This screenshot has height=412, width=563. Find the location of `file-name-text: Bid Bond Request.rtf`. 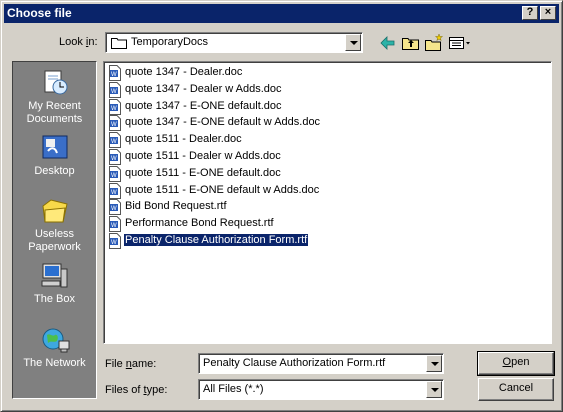

file-name-text: Bid Bond Request.rtf is located at coordinates (176, 206).